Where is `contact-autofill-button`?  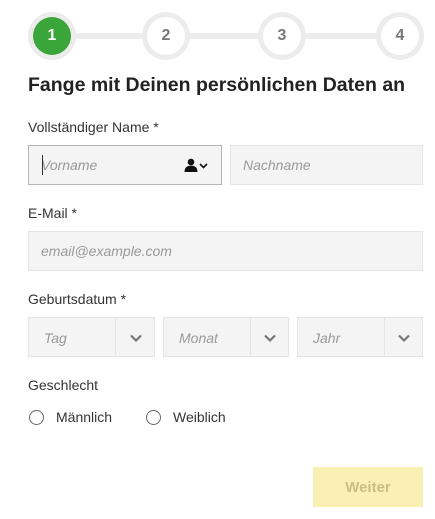
contact-autofill-button is located at coordinates (197, 165).